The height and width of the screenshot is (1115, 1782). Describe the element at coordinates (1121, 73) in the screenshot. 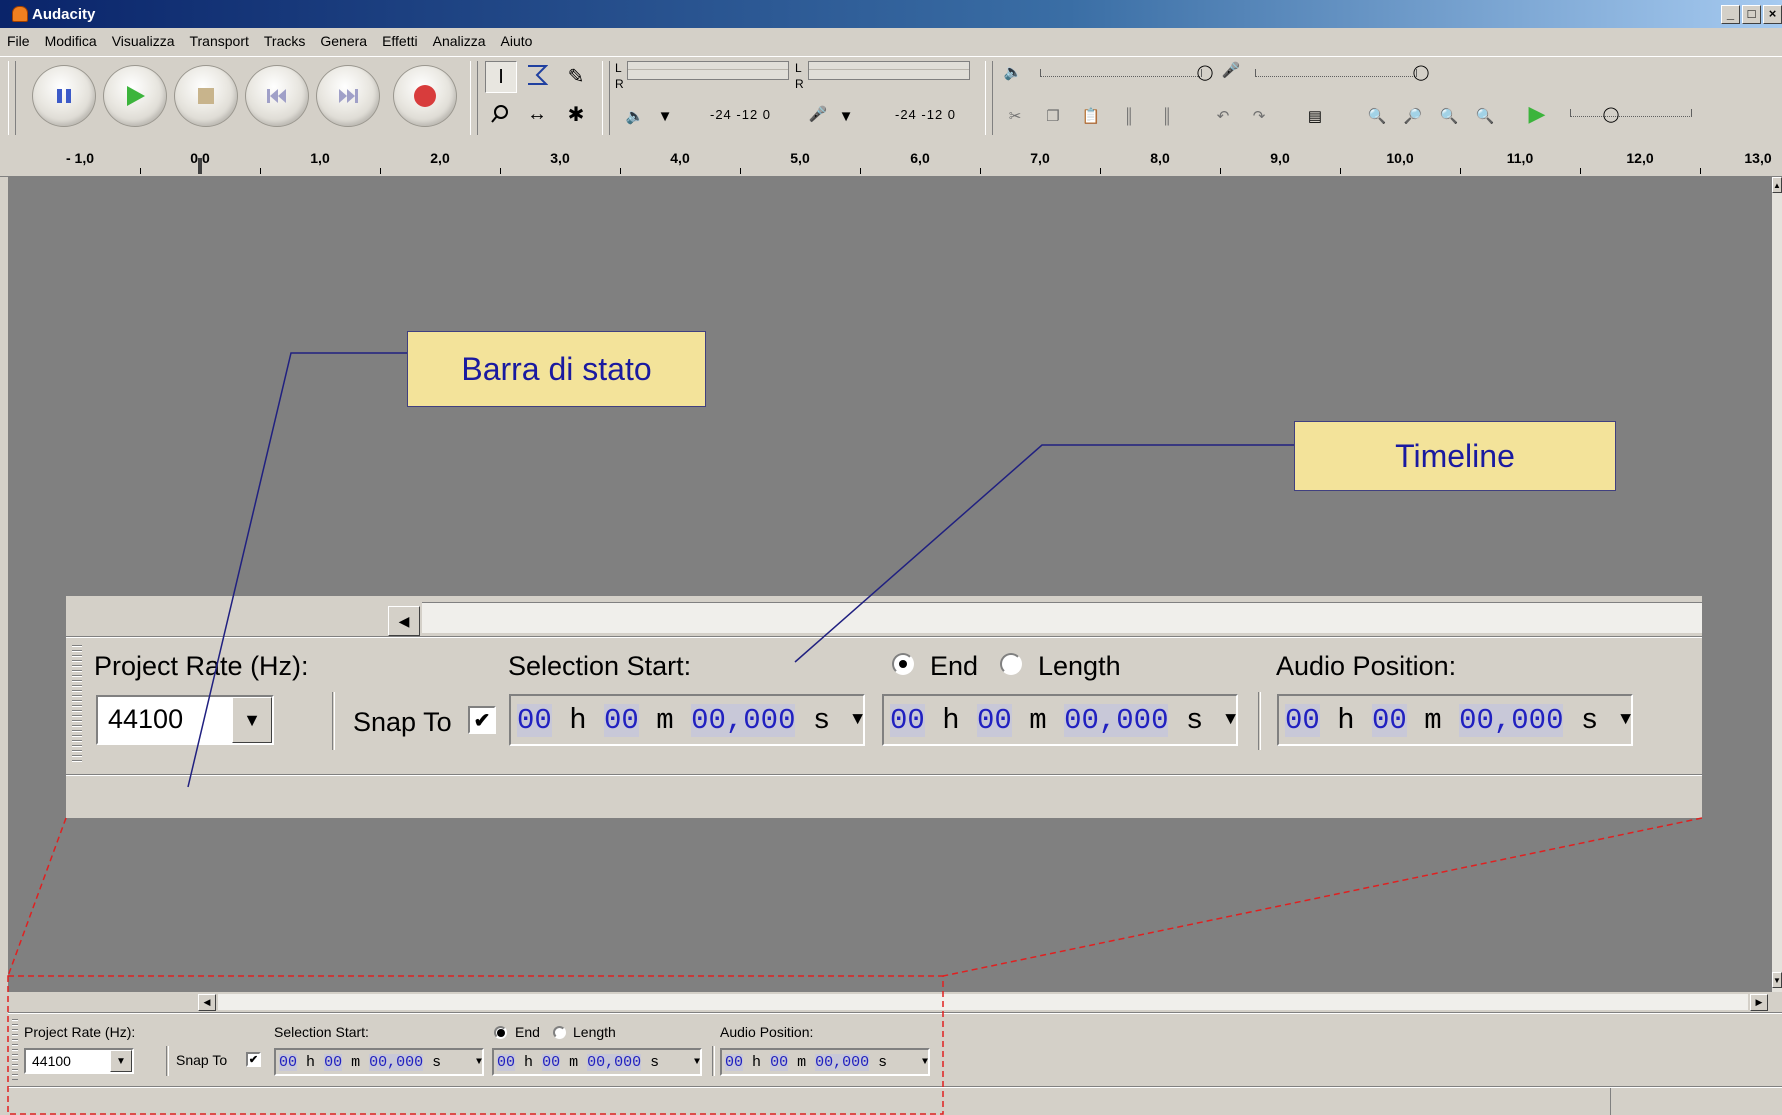

I see `output-volume-slider` at that location.